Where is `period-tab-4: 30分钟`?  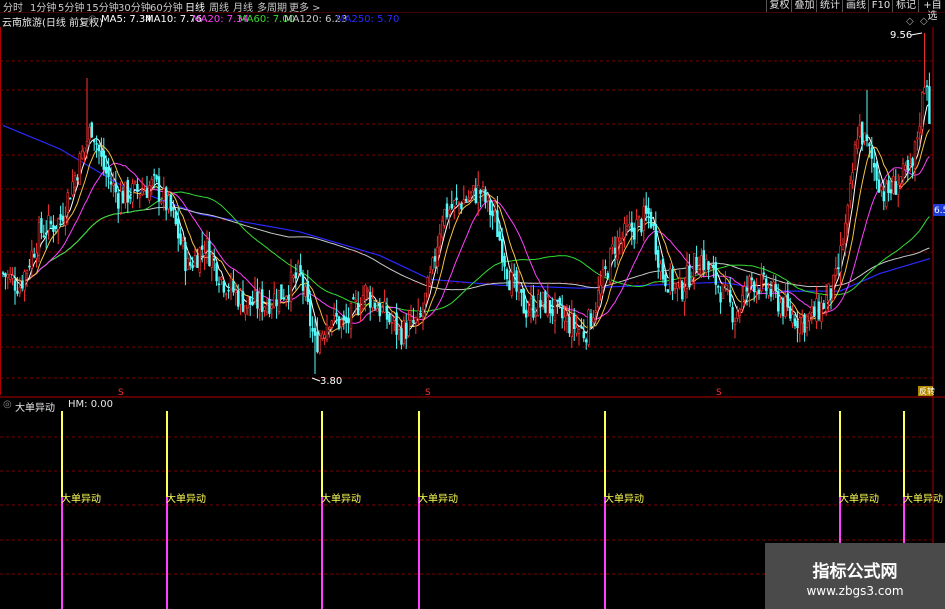
period-tab-4: 30分钟 is located at coordinates (134, 7).